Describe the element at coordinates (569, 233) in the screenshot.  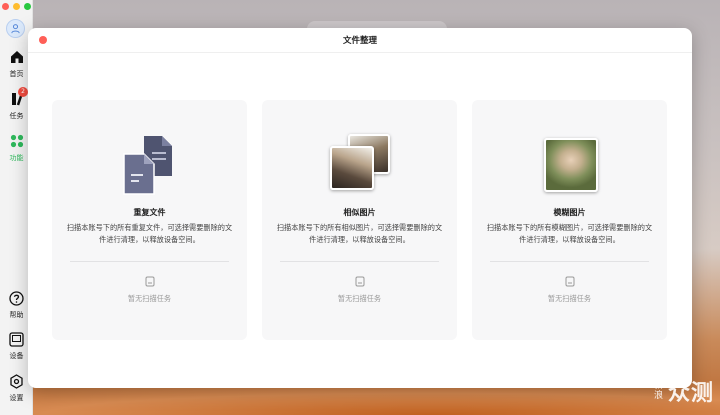
I see `card-description: 扫描本账号下的所有模糊图片，可选择需要删除的文件进行清理，以释放设备空间。` at that location.